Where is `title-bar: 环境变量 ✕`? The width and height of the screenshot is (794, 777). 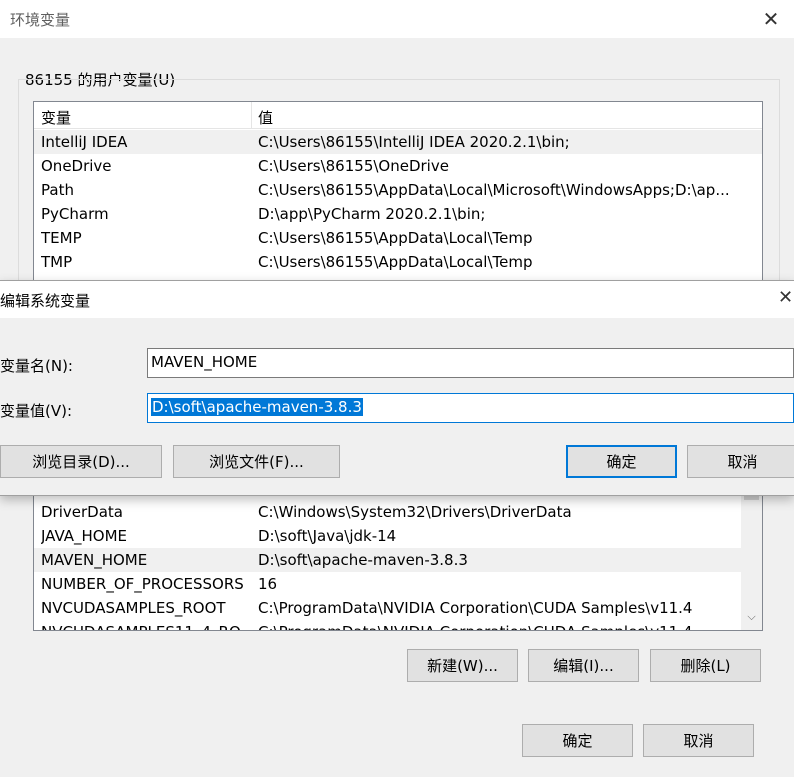
title-bar: 环境变量 ✕ is located at coordinates (397, 19).